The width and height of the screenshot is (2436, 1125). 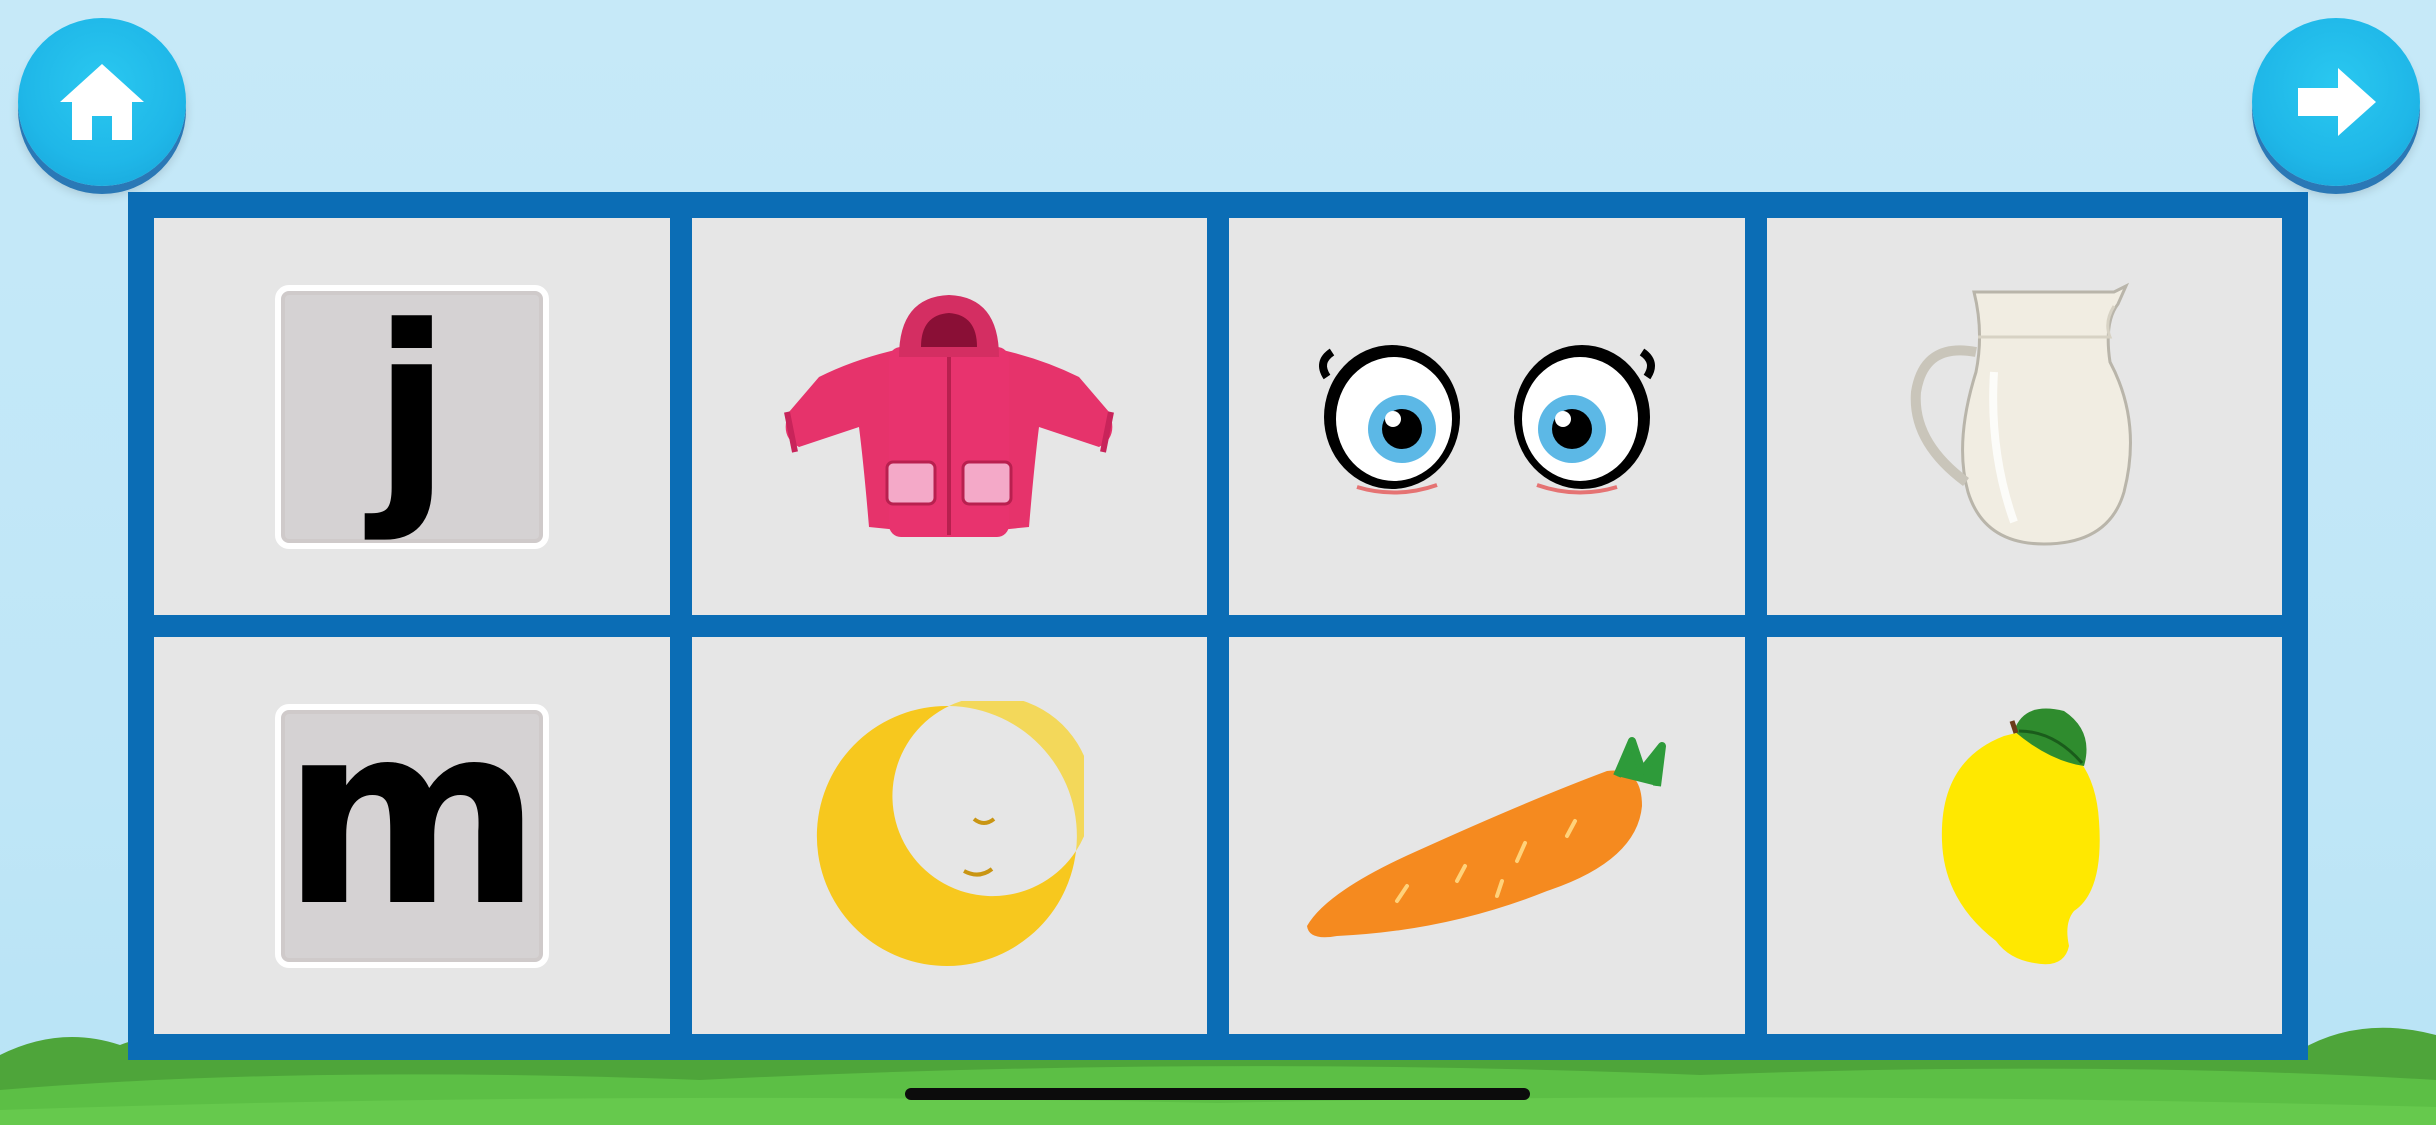 I want to click on tile-eyes, so click(x=1487, y=416).